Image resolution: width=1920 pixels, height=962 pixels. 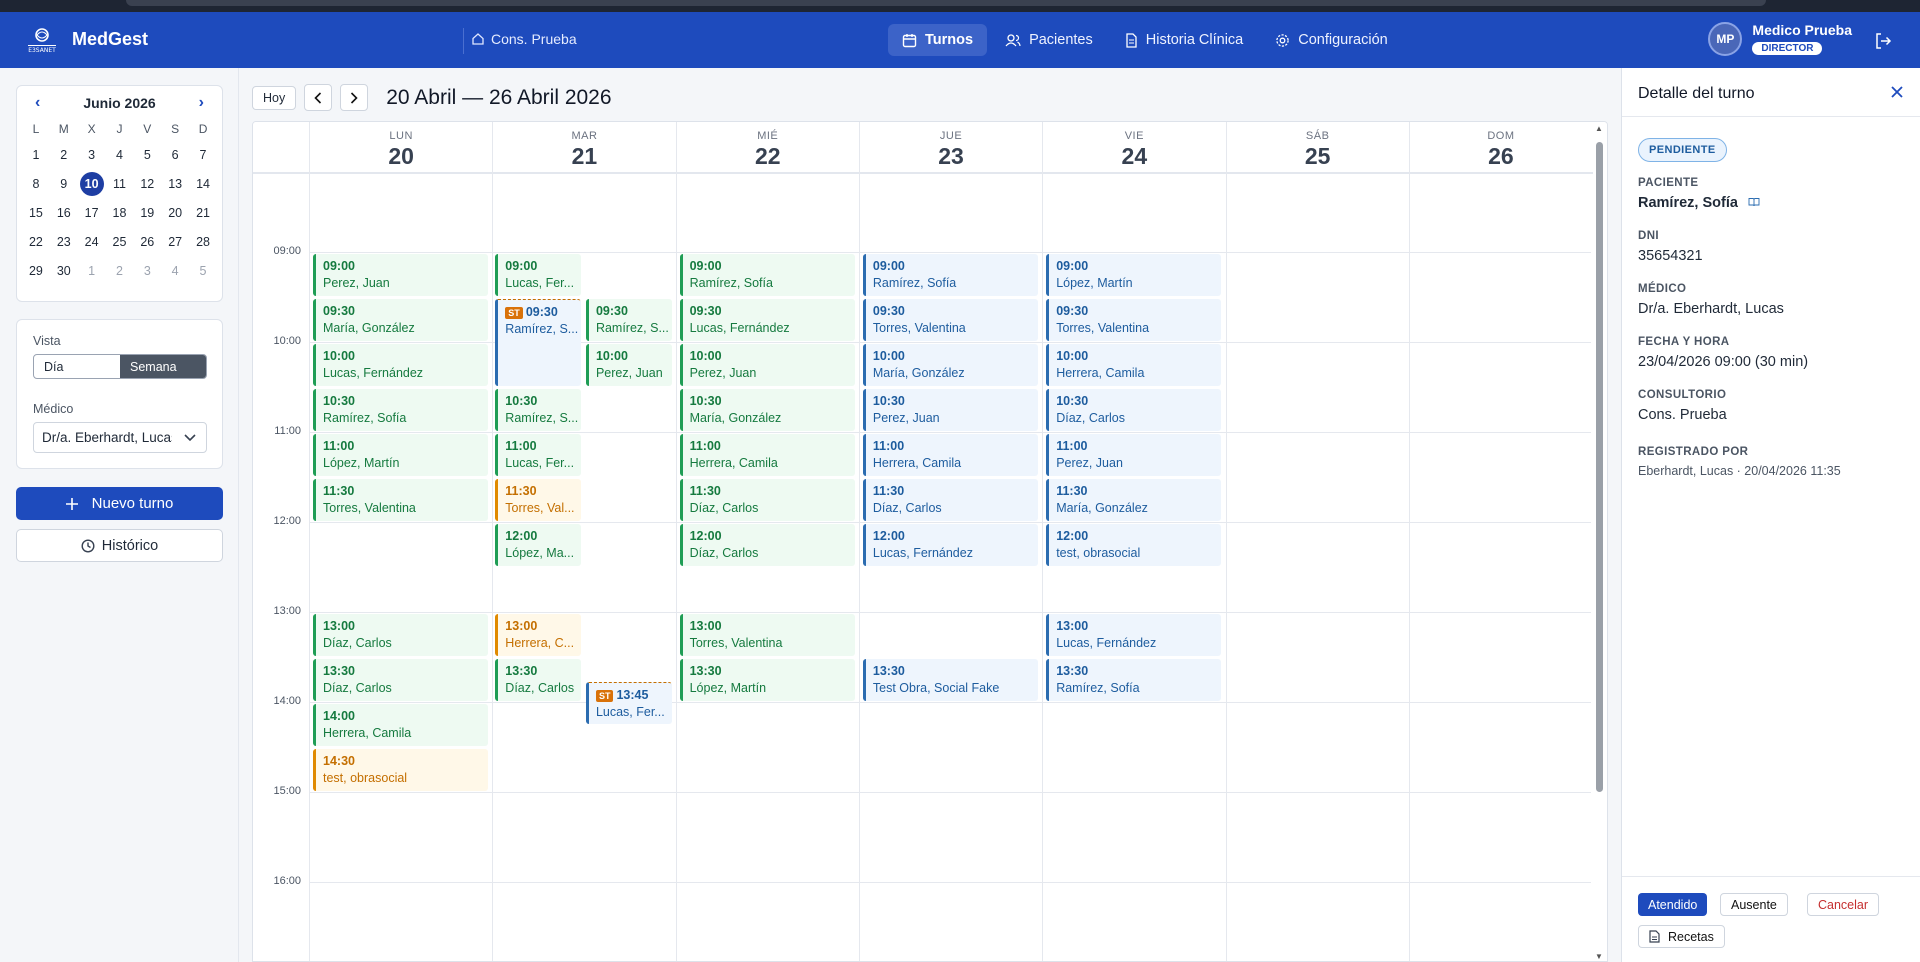 What do you see at coordinates (401, 410) in the screenshot?
I see `appointment-event: 10:30 Ramírez, Sofía` at bounding box center [401, 410].